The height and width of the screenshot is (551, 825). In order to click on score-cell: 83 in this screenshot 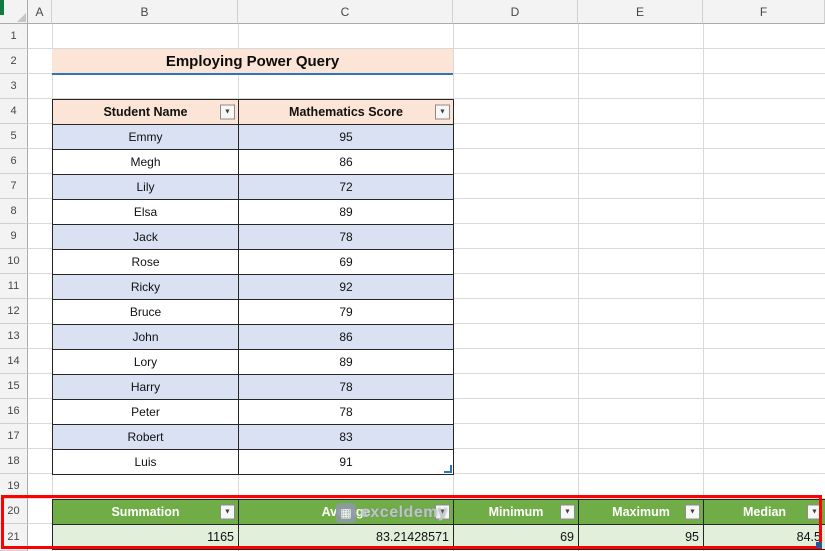, I will do `click(346, 437)`.